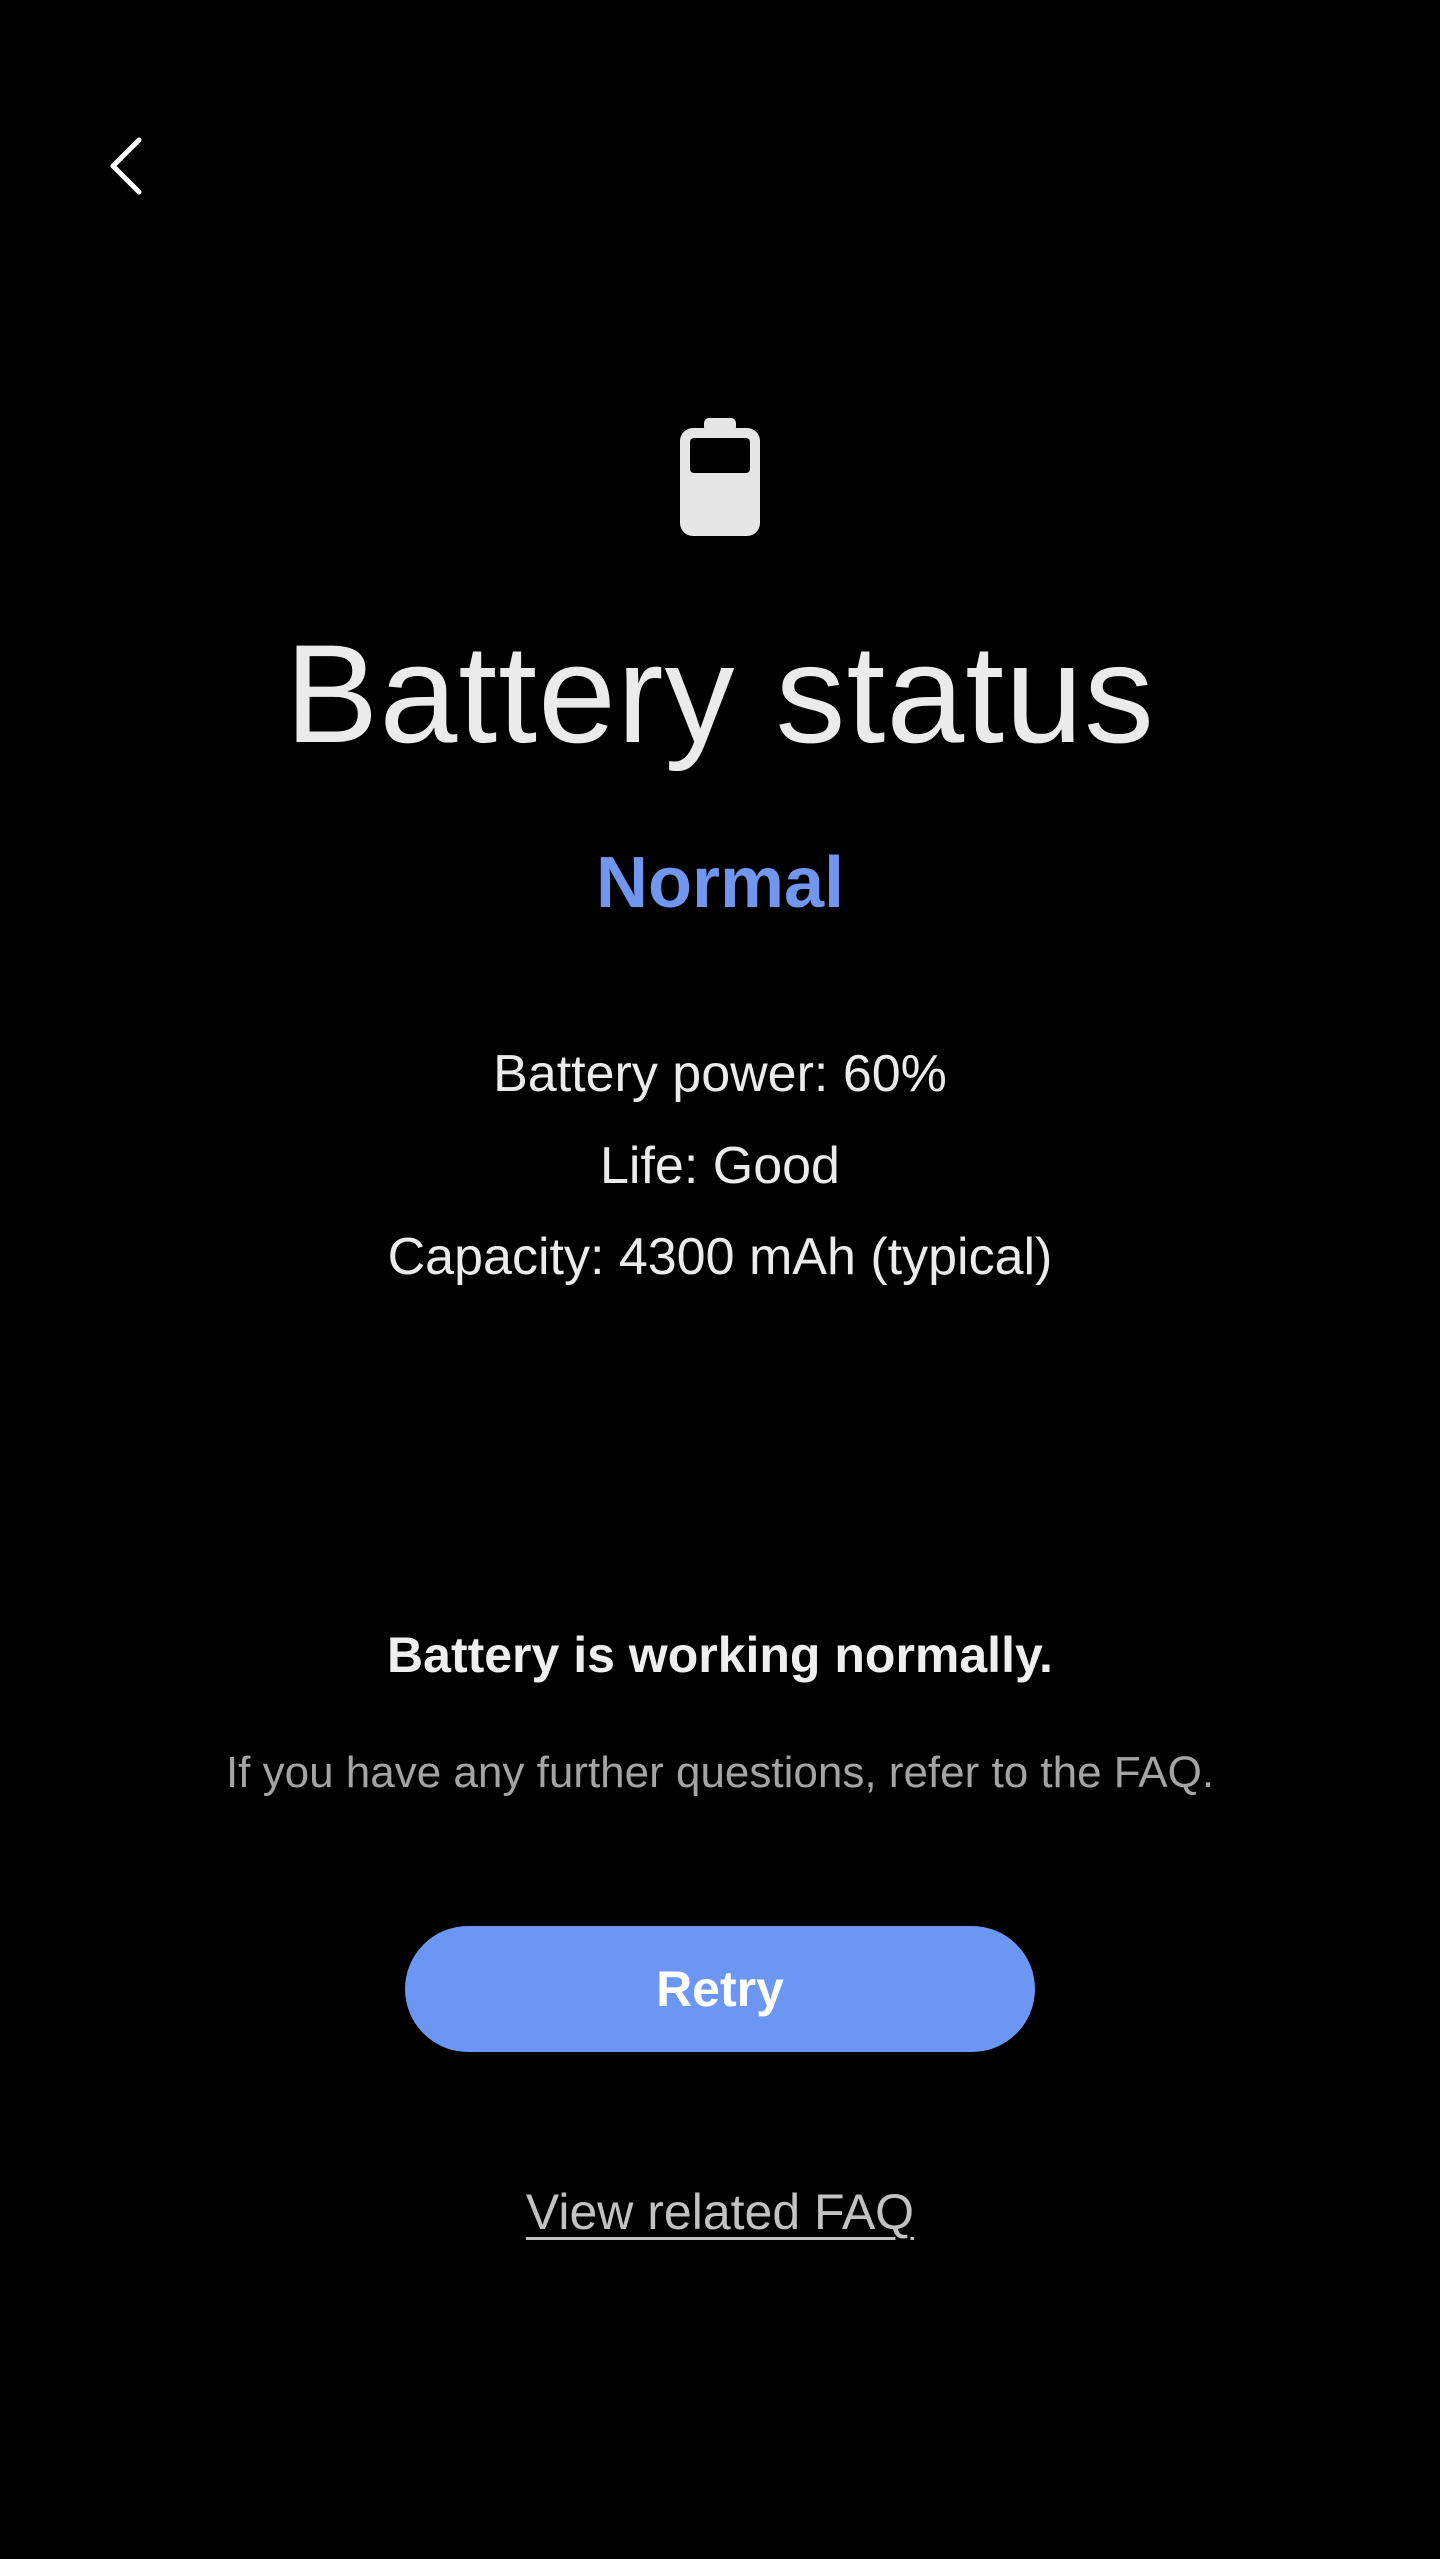 This screenshot has width=1440, height=2559. I want to click on status-message-heading: Battery is working normally., so click(720, 1655).